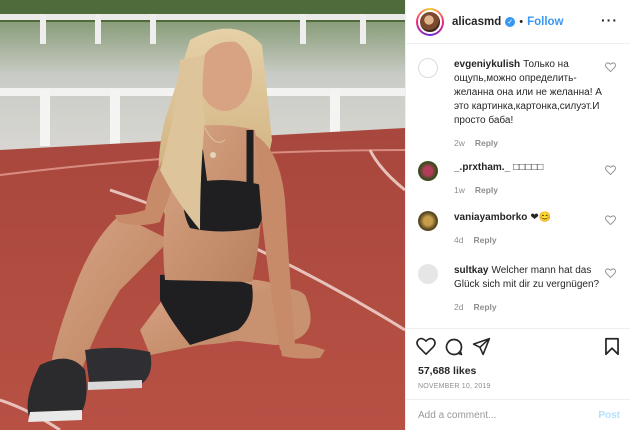 This screenshot has height=430, width=630. What do you see at coordinates (459, 307) in the screenshot?
I see `comment-time: 2d` at bounding box center [459, 307].